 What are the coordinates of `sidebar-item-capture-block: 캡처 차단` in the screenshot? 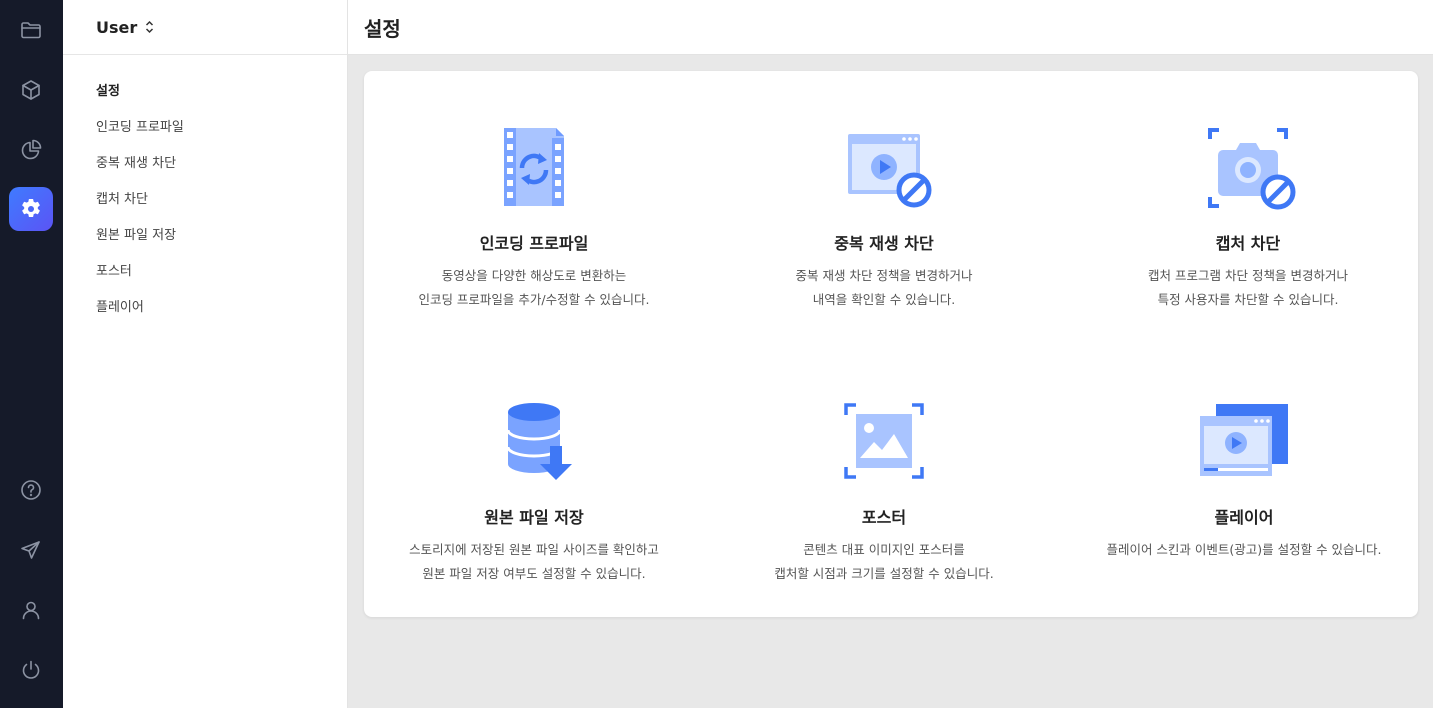 It's located at (205, 197).